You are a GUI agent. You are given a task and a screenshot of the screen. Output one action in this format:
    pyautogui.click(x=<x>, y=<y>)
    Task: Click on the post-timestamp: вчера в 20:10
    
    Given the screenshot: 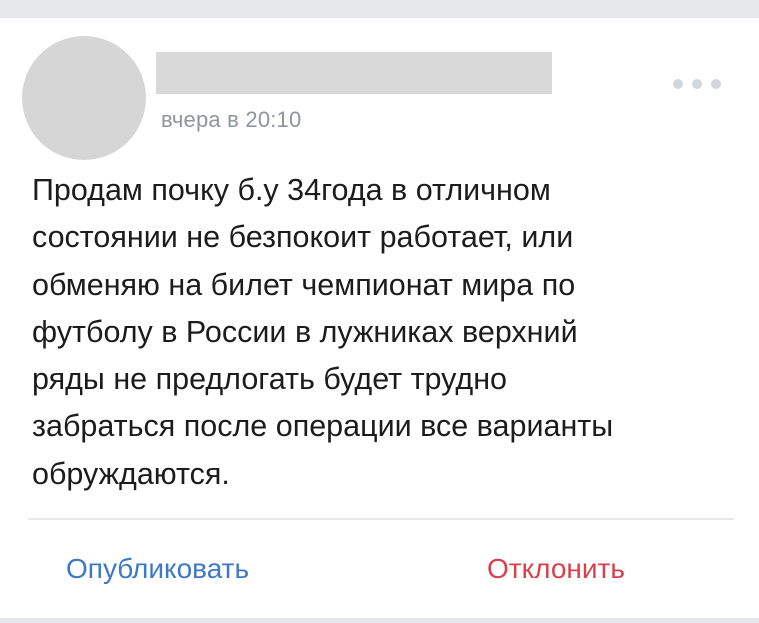 What is the action you would take?
    pyautogui.click(x=231, y=119)
    